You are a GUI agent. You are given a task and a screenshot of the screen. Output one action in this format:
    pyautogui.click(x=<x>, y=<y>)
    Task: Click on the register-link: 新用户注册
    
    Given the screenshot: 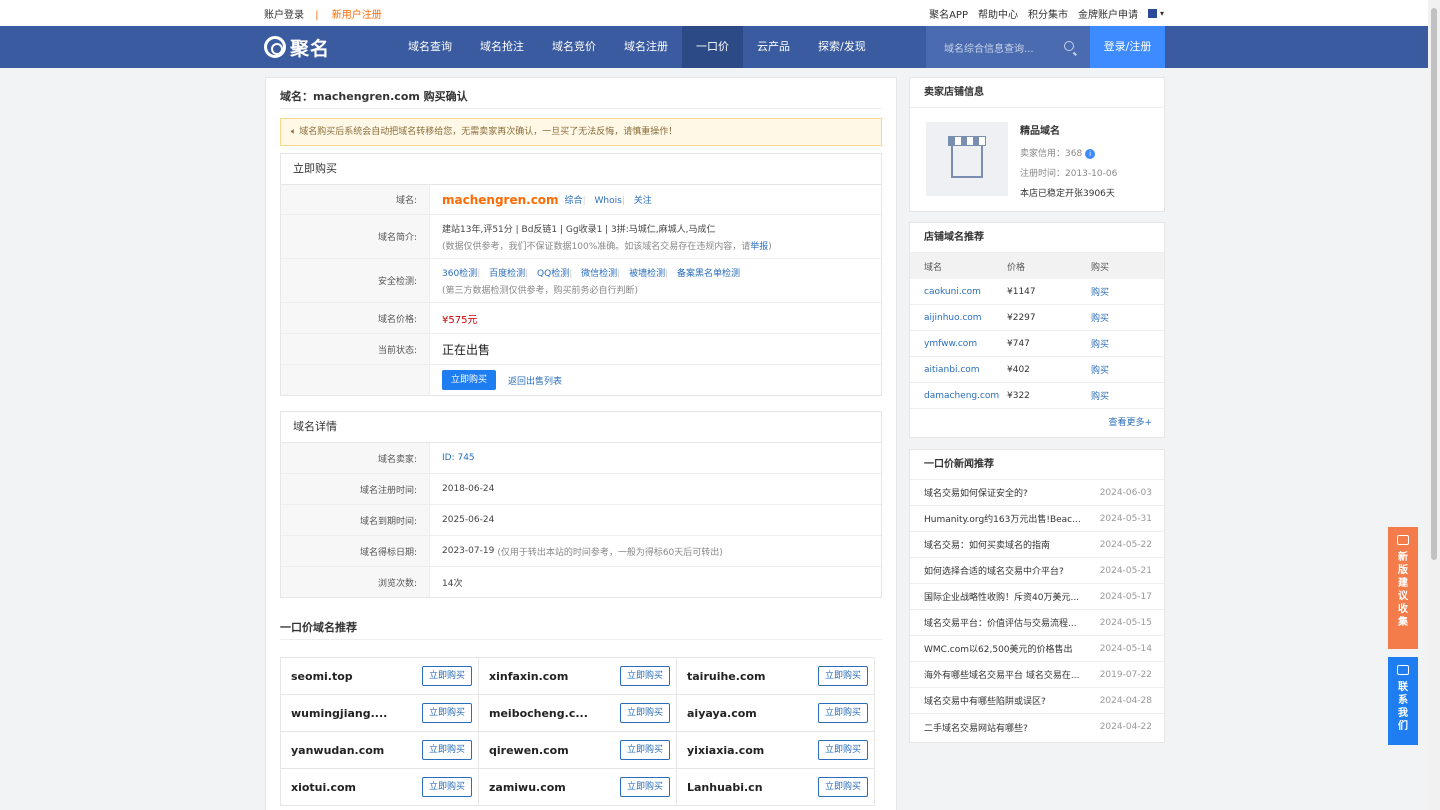 What is the action you would take?
    pyautogui.click(x=357, y=15)
    